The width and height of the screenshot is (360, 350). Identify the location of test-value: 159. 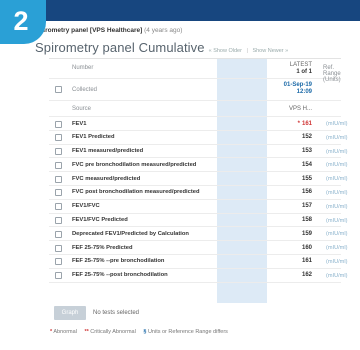
(292, 234).